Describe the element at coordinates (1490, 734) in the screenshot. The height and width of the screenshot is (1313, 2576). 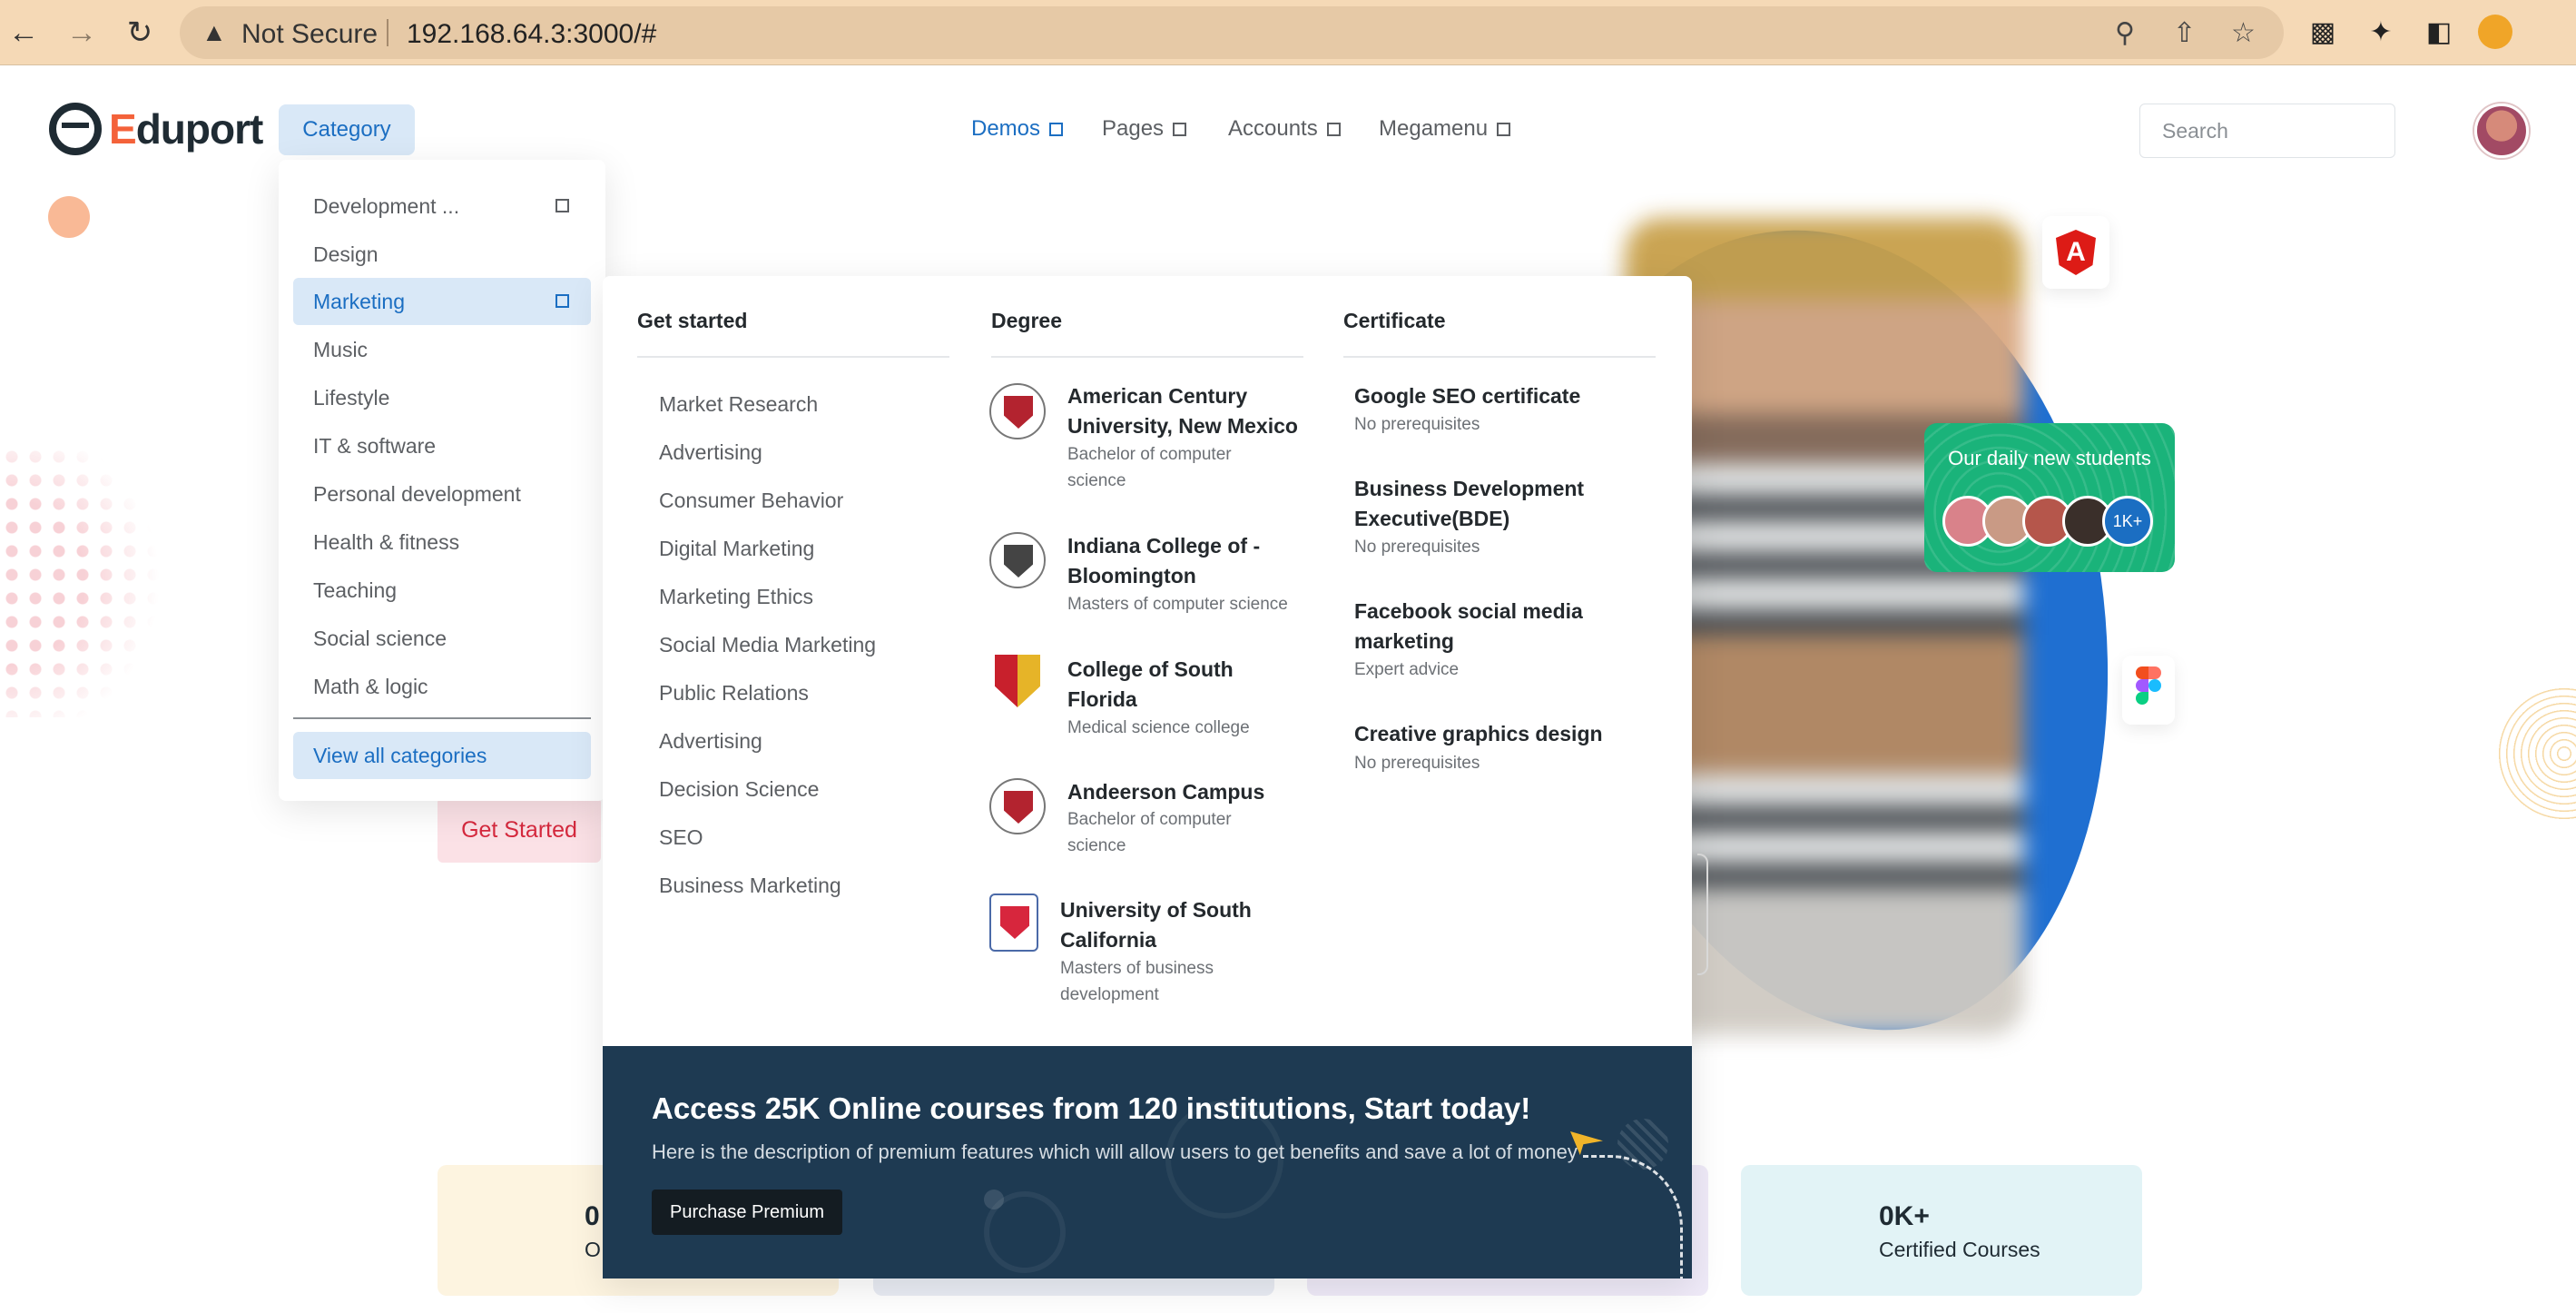
I see `certificate-item-title: Creative graphics design` at that location.